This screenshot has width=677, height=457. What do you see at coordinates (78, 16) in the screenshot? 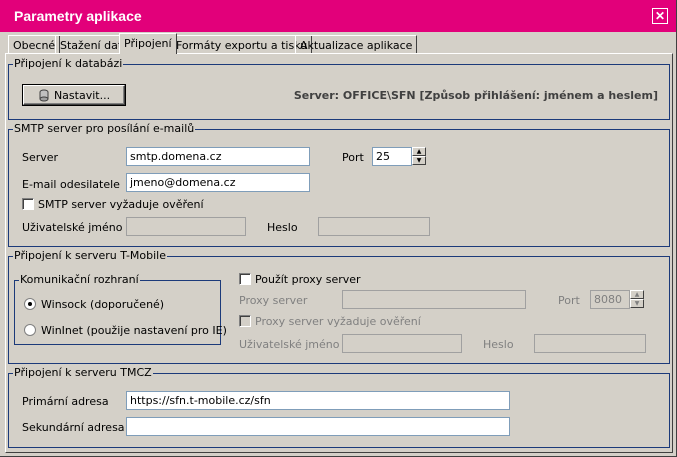
I see `window-title: Parametry aplikace` at bounding box center [78, 16].